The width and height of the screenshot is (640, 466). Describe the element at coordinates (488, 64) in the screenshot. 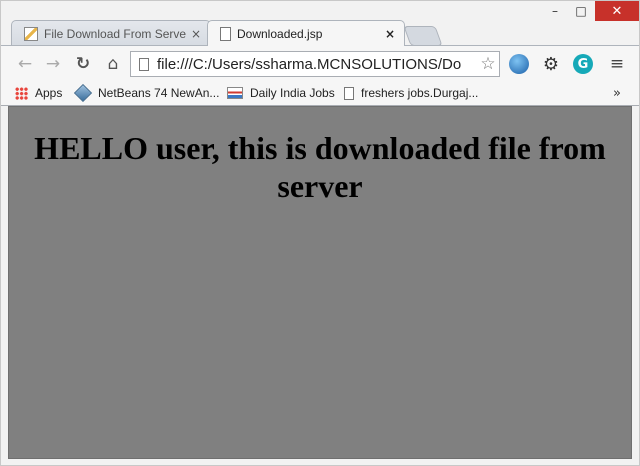

I see `bookmark-star-icon: ☆` at that location.